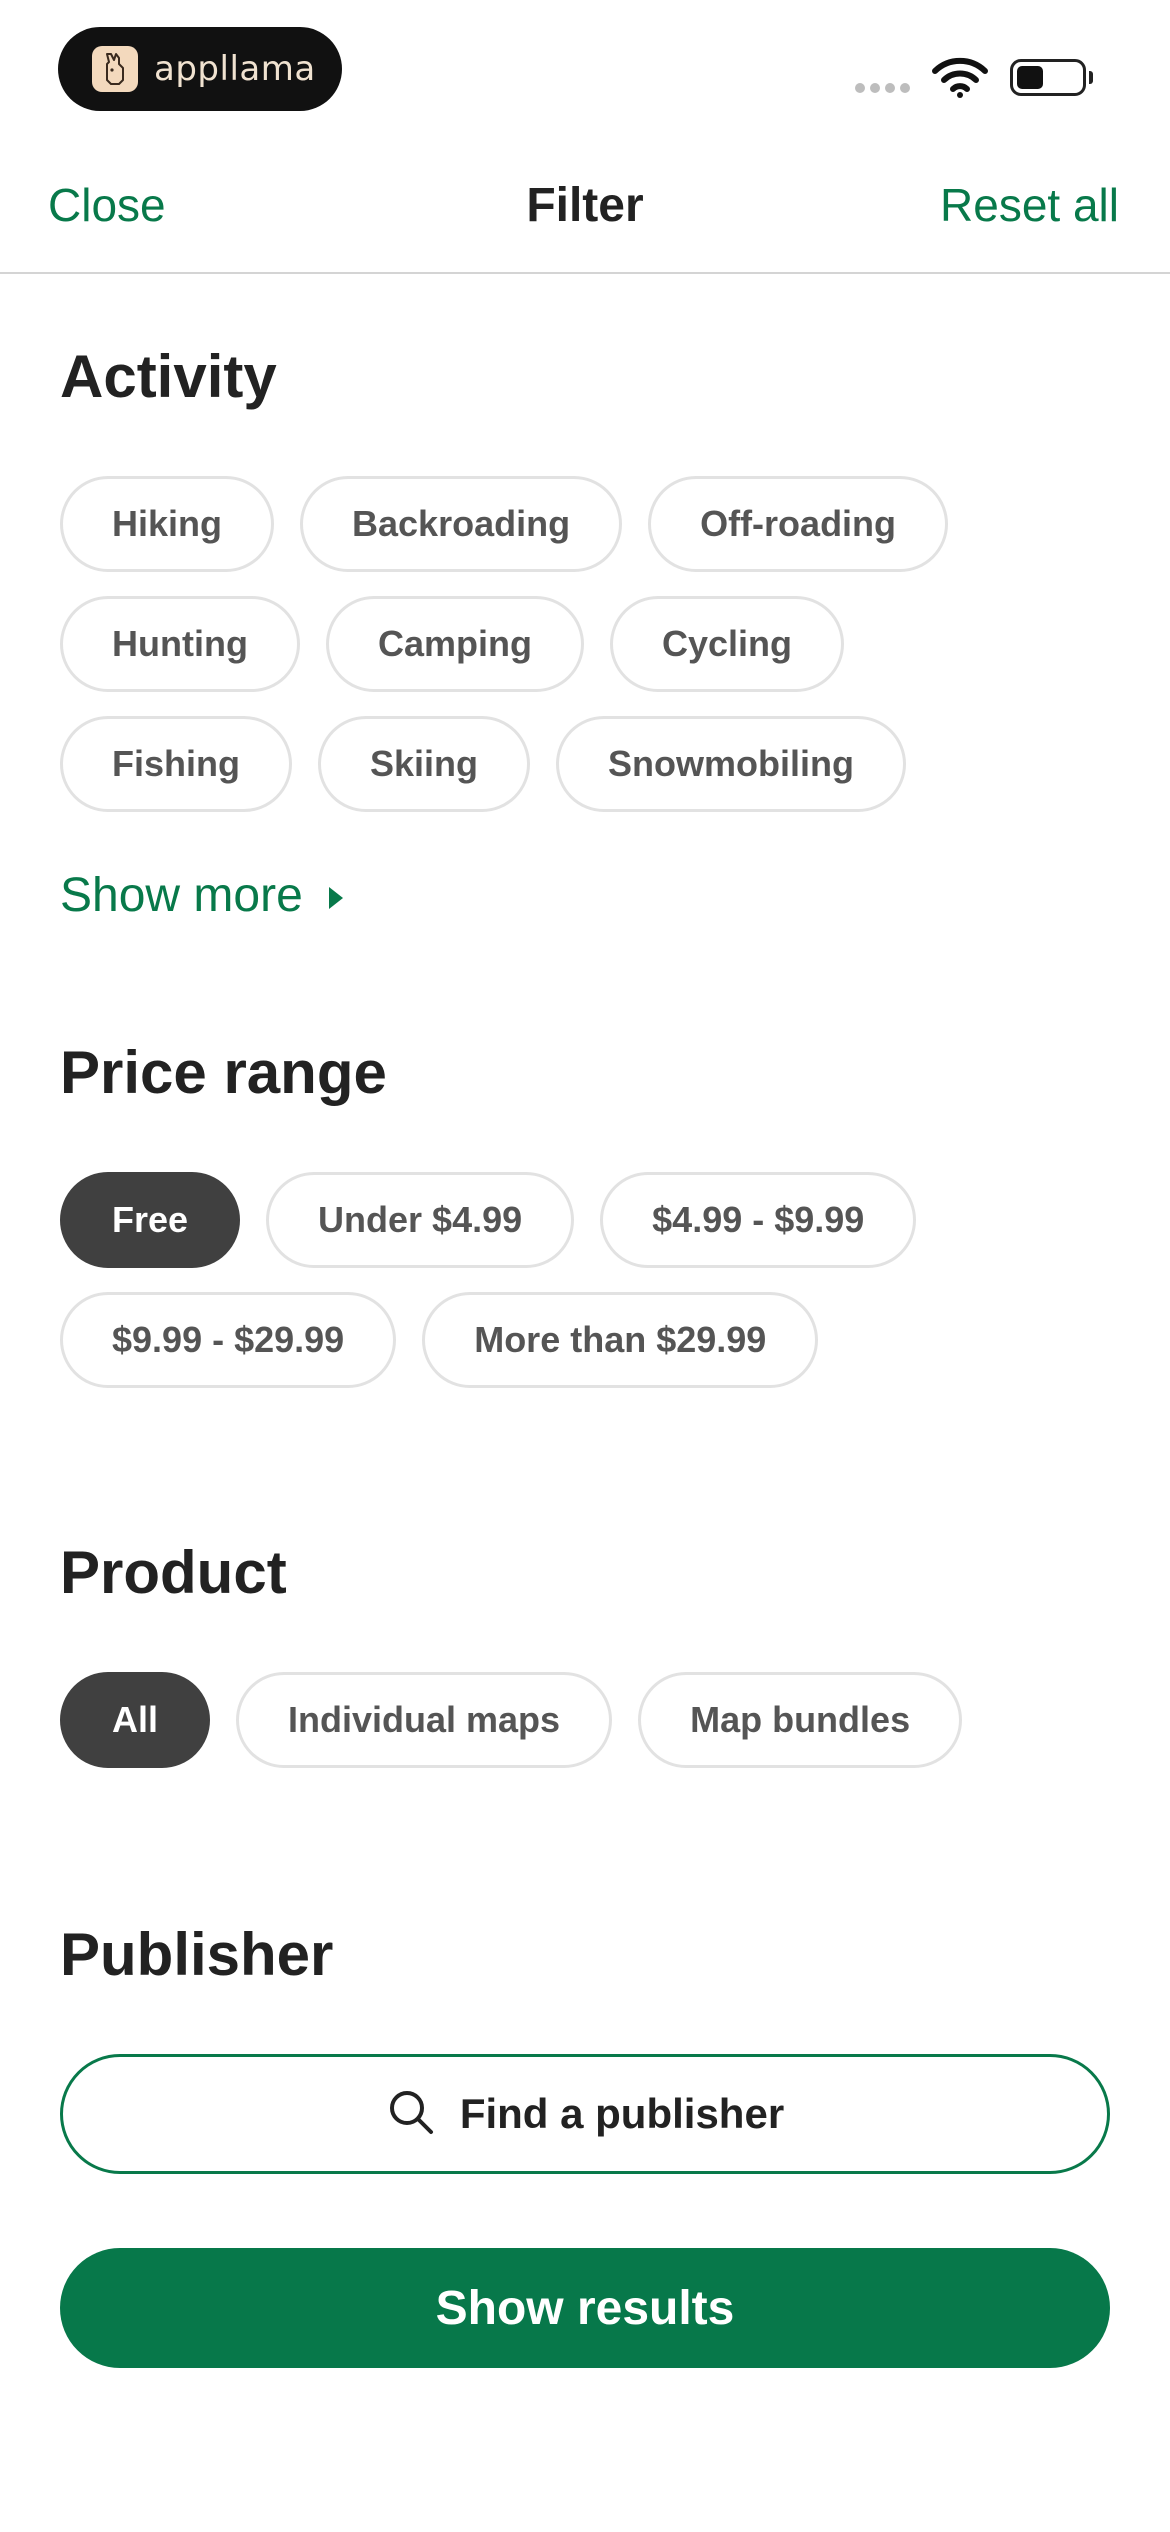 Image resolution: width=1170 pixels, height=2532 pixels. What do you see at coordinates (726, 644) in the screenshot?
I see `activity-chip-cycling: Cycling` at bounding box center [726, 644].